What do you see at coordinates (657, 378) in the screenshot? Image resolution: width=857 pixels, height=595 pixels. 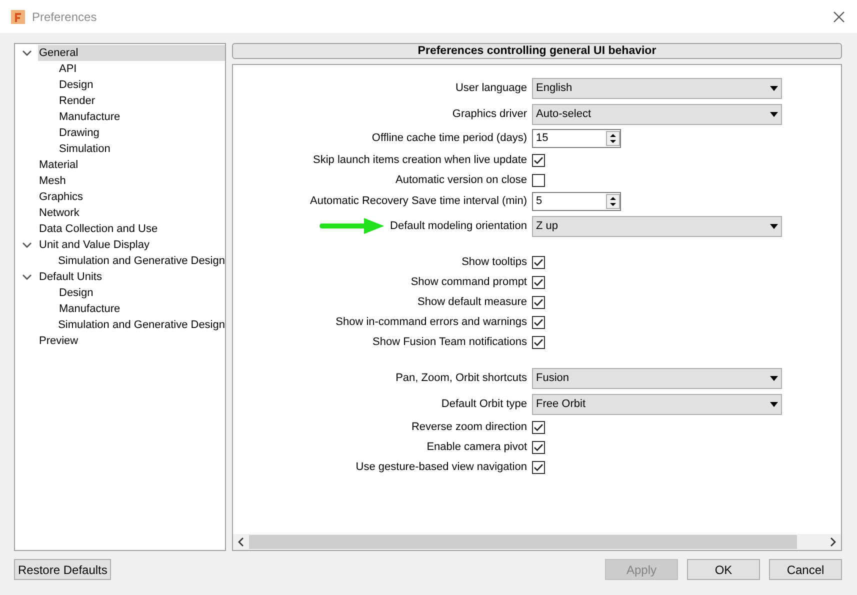 I see `dropdown: Fusion` at bounding box center [657, 378].